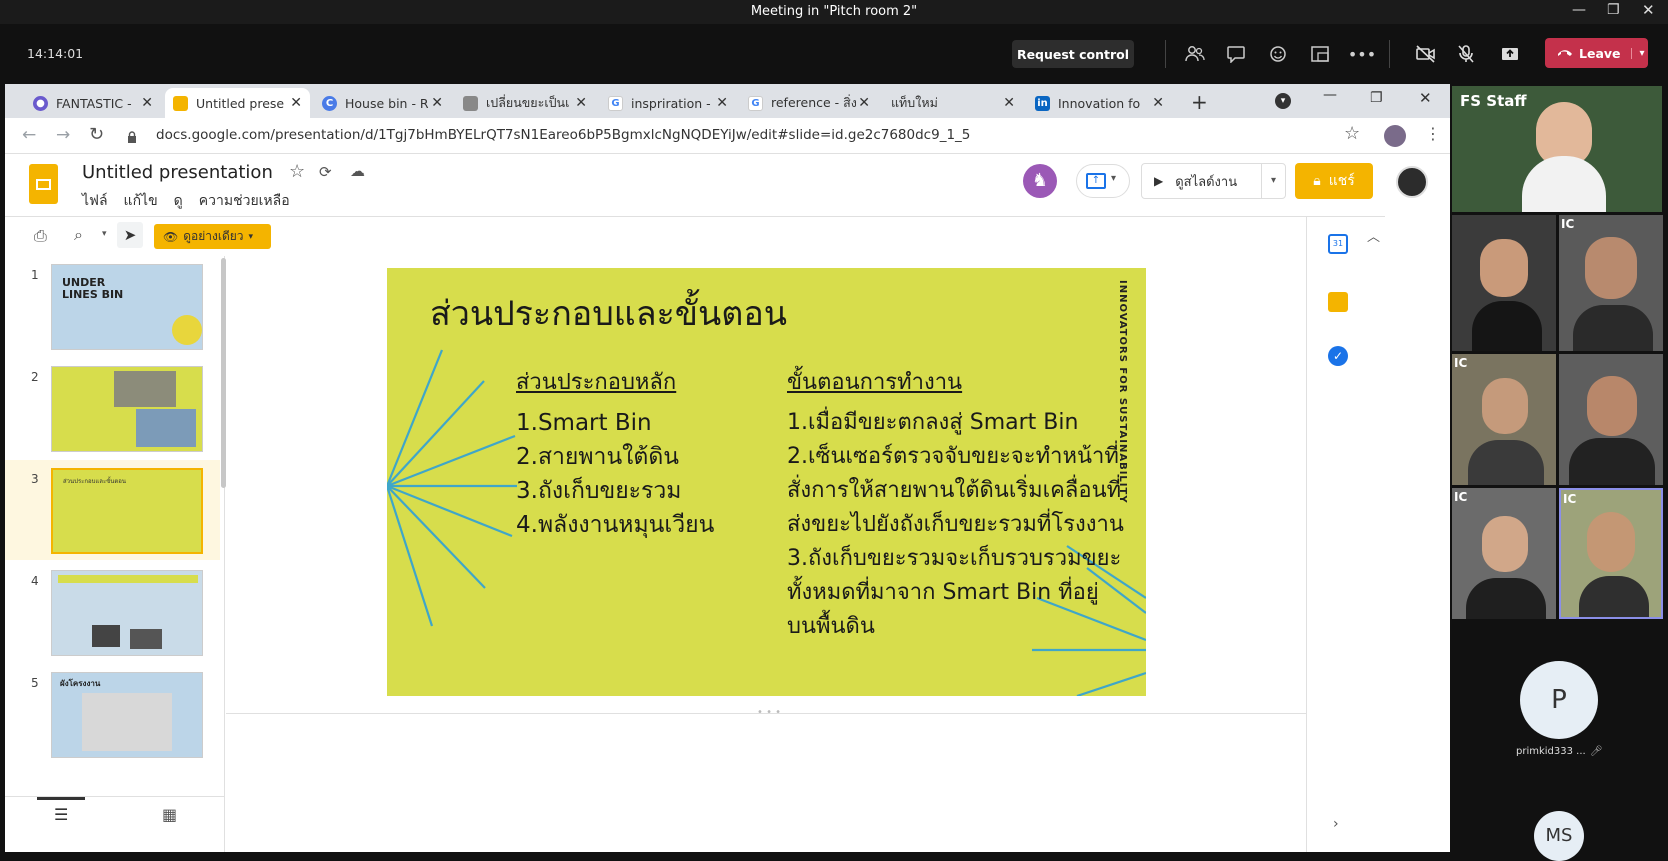  Describe the element at coordinates (1278, 54) in the screenshot. I see `reactions-icon` at that location.